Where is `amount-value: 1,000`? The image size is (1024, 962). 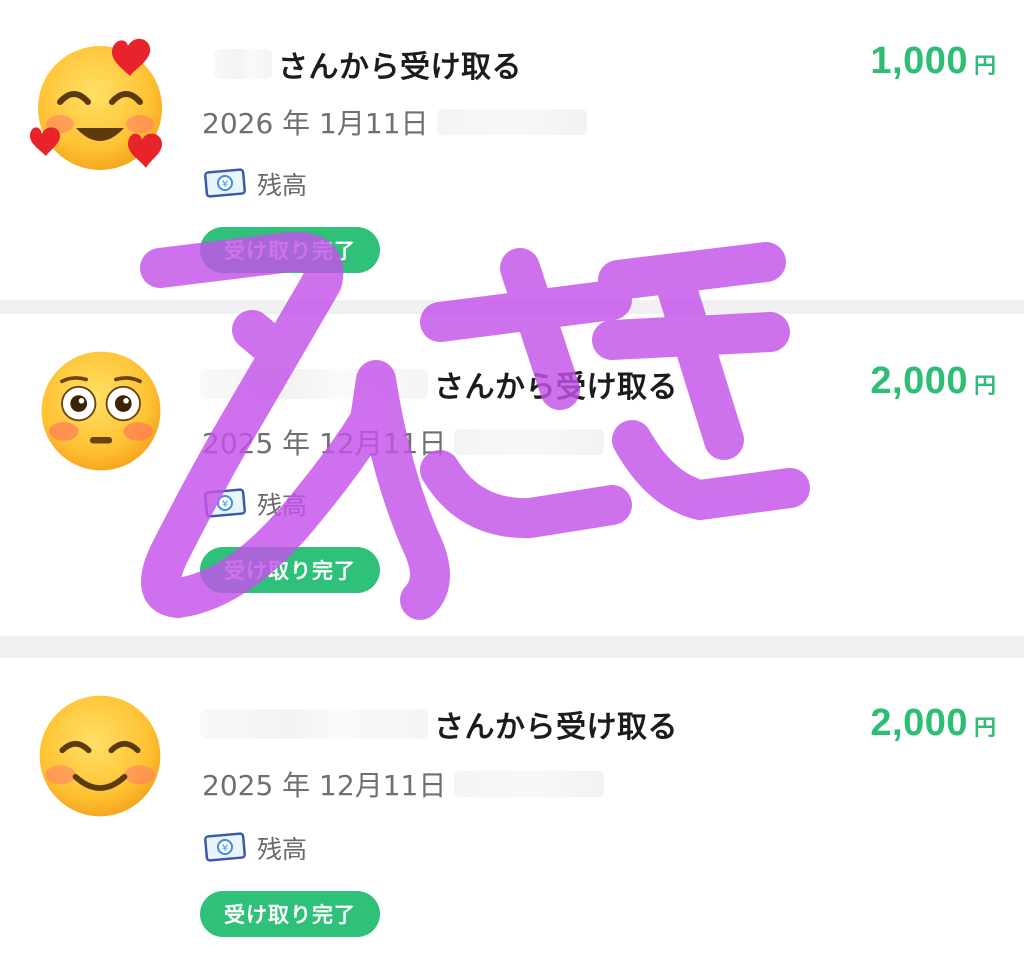
amount-value: 1,000 is located at coordinates (919, 61).